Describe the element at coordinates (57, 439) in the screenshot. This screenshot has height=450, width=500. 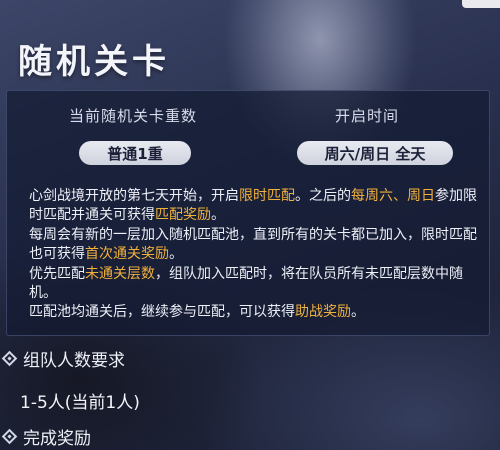
I see `rewards-label: 完成奖励` at that location.